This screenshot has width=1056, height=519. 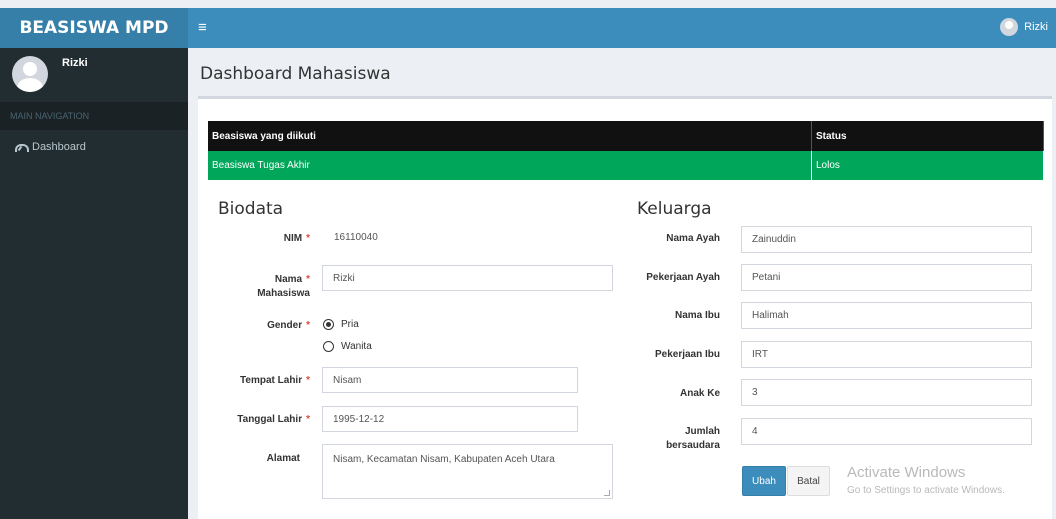 I want to click on tanggal-lahir-label: Tanggal Lahir *, so click(x=273, y=419).